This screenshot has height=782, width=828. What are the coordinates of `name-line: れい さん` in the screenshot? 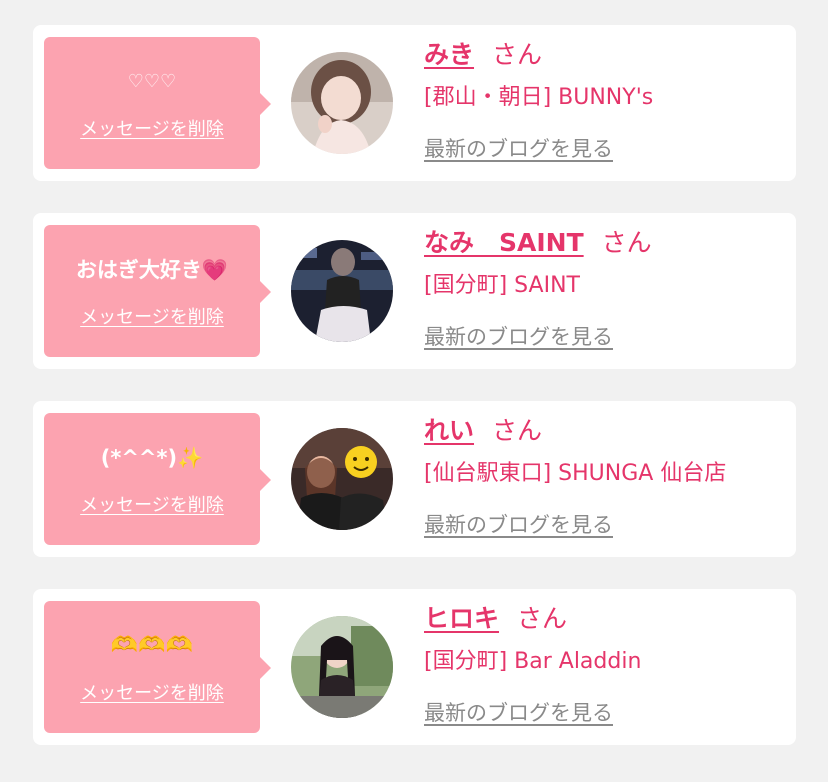 It's located at (483, 431).